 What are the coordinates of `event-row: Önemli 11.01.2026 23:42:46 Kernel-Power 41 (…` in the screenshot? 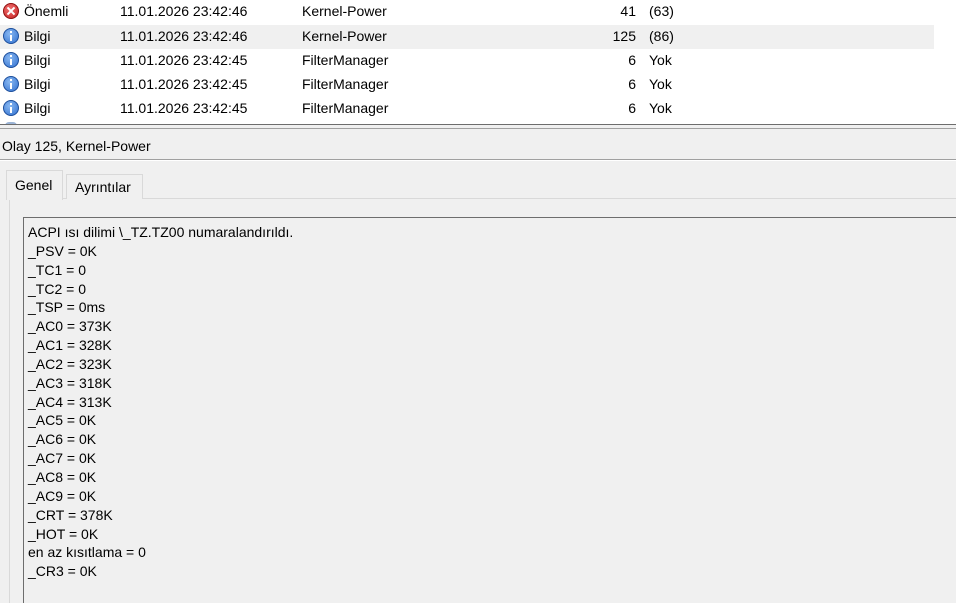 It's located at (467, 12).